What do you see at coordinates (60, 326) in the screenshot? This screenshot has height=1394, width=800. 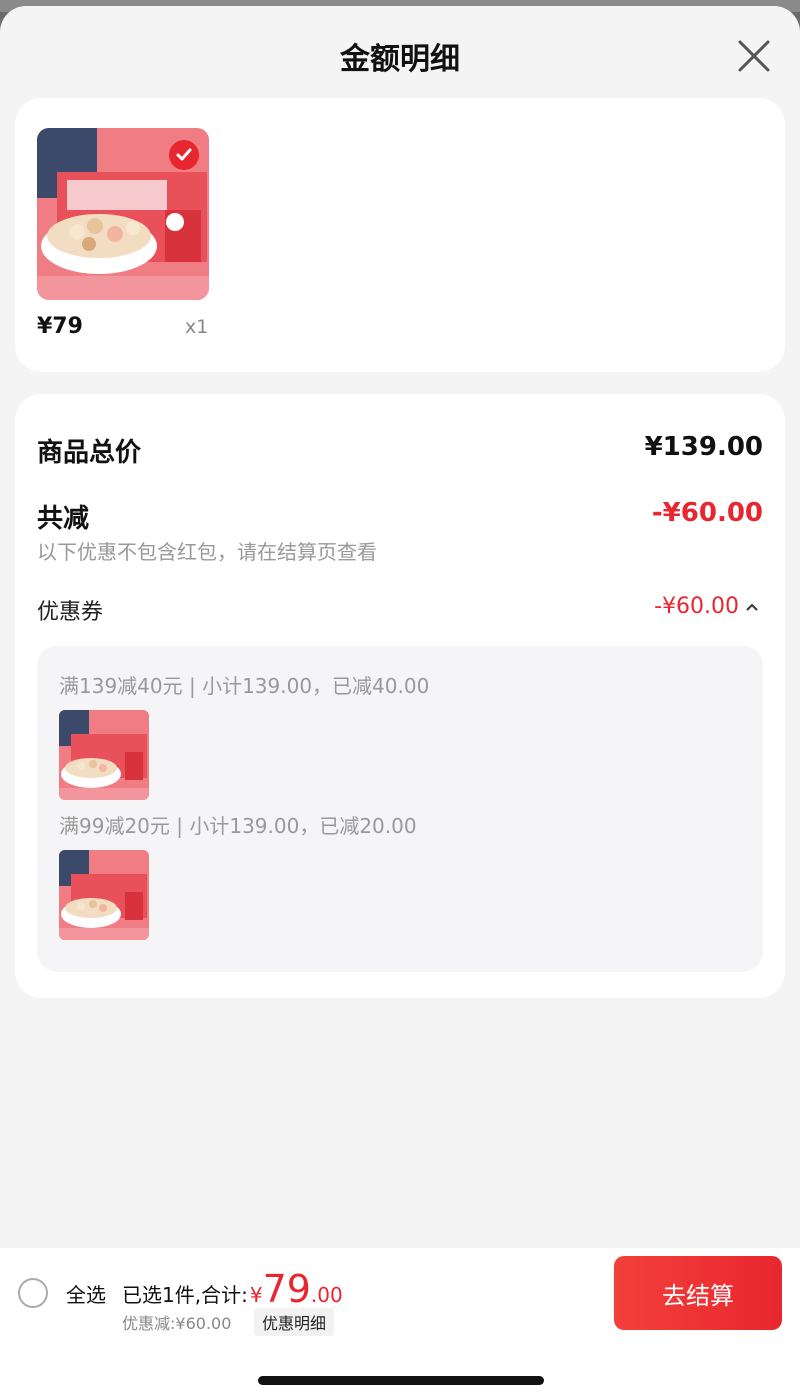 I see `product-price: ¥79` at bounding box center [60, 326].